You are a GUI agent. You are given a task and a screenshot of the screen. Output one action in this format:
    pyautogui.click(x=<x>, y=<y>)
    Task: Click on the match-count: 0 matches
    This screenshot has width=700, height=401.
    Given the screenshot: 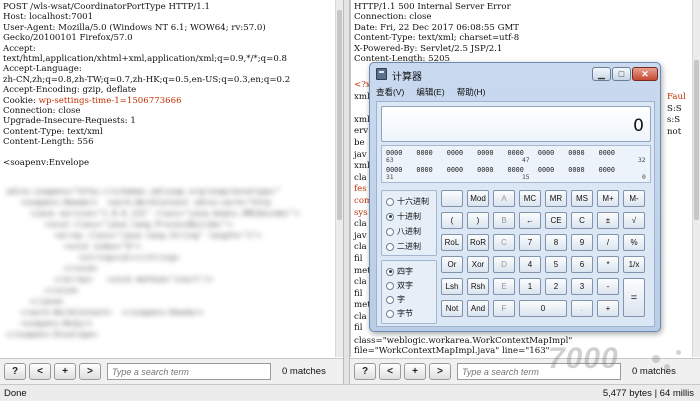 What is the action you would take?
    pyautogui.click(x=304, y=371)
    